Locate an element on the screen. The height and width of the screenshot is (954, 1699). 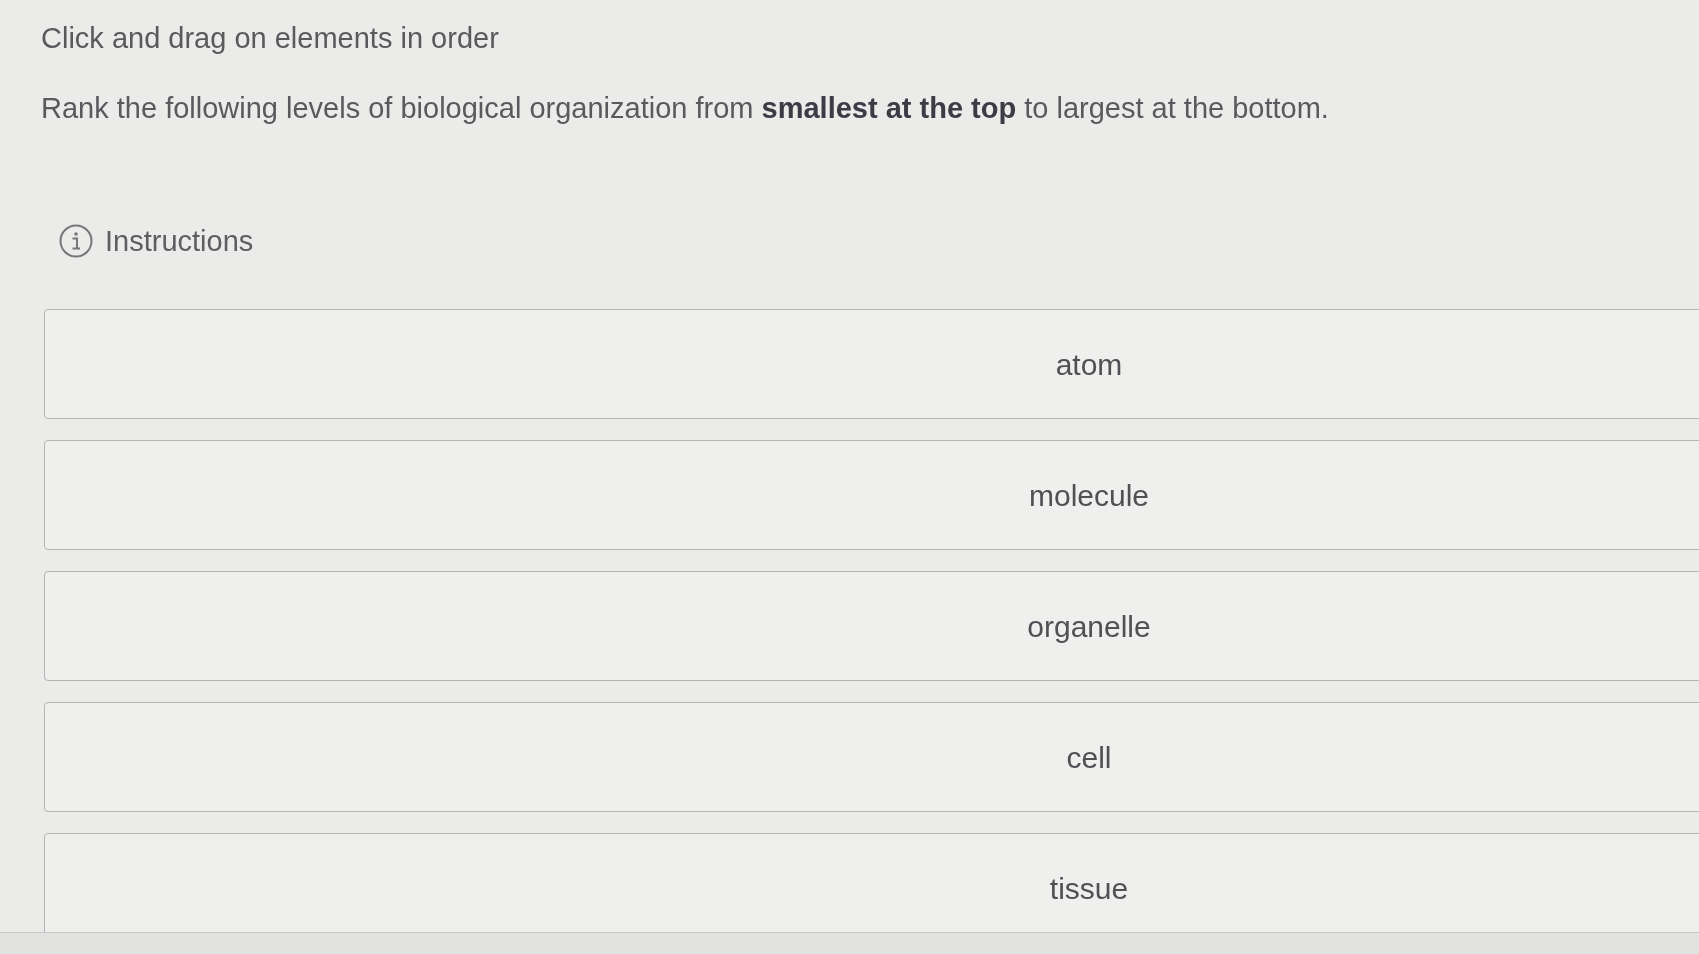
instruction-heading: Click and drag on elements in order is located at coordinates (270, 38).